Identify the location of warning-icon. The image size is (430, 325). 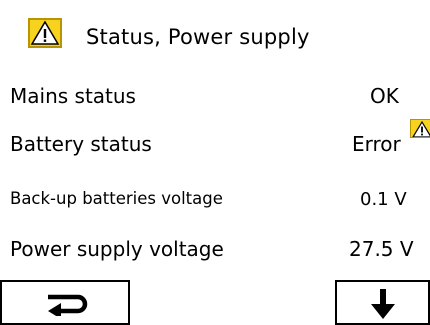
(45, 33).